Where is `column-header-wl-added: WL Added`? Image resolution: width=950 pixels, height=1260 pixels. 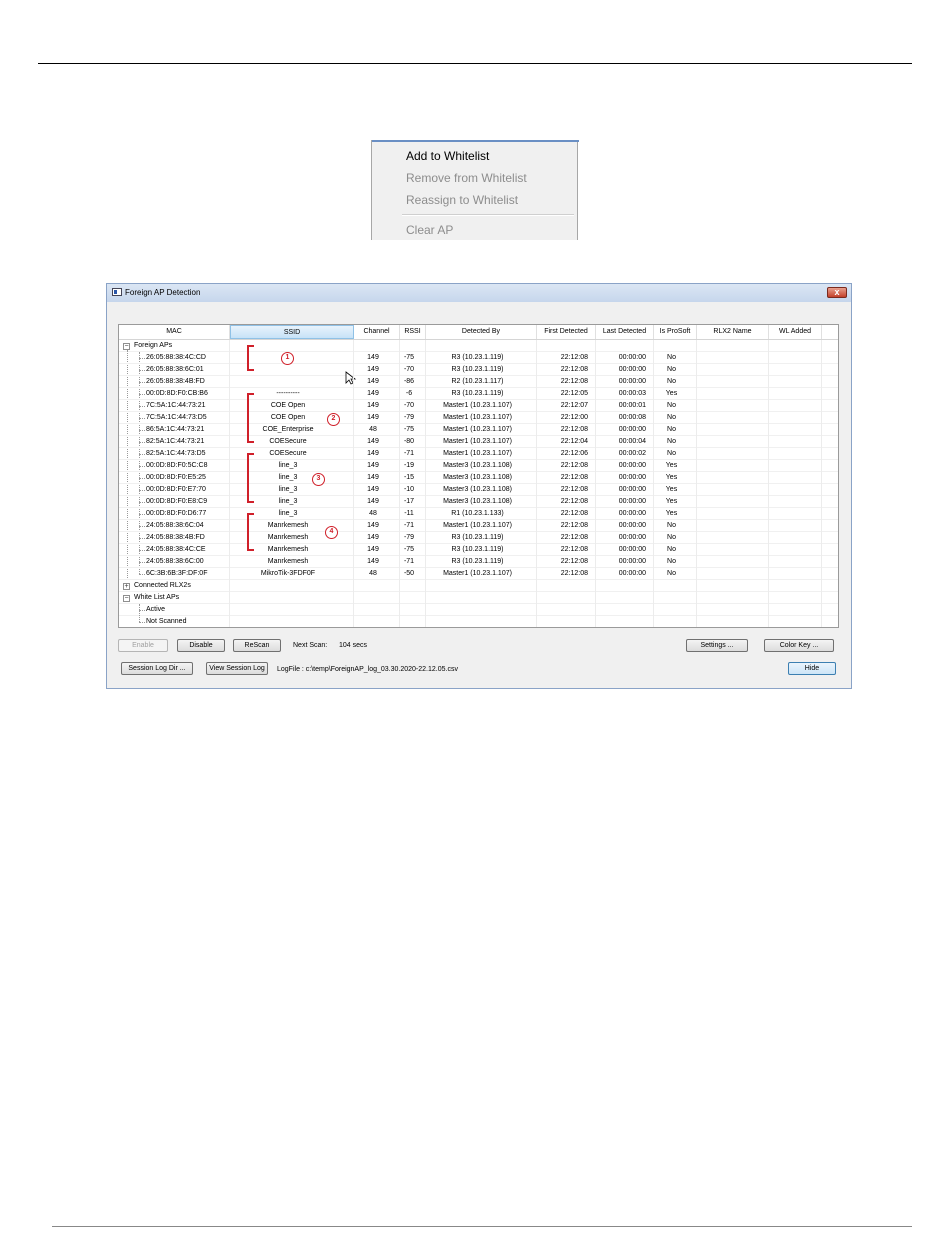
column-header-wl-added: WL Added is located at coordinates (795, 332).